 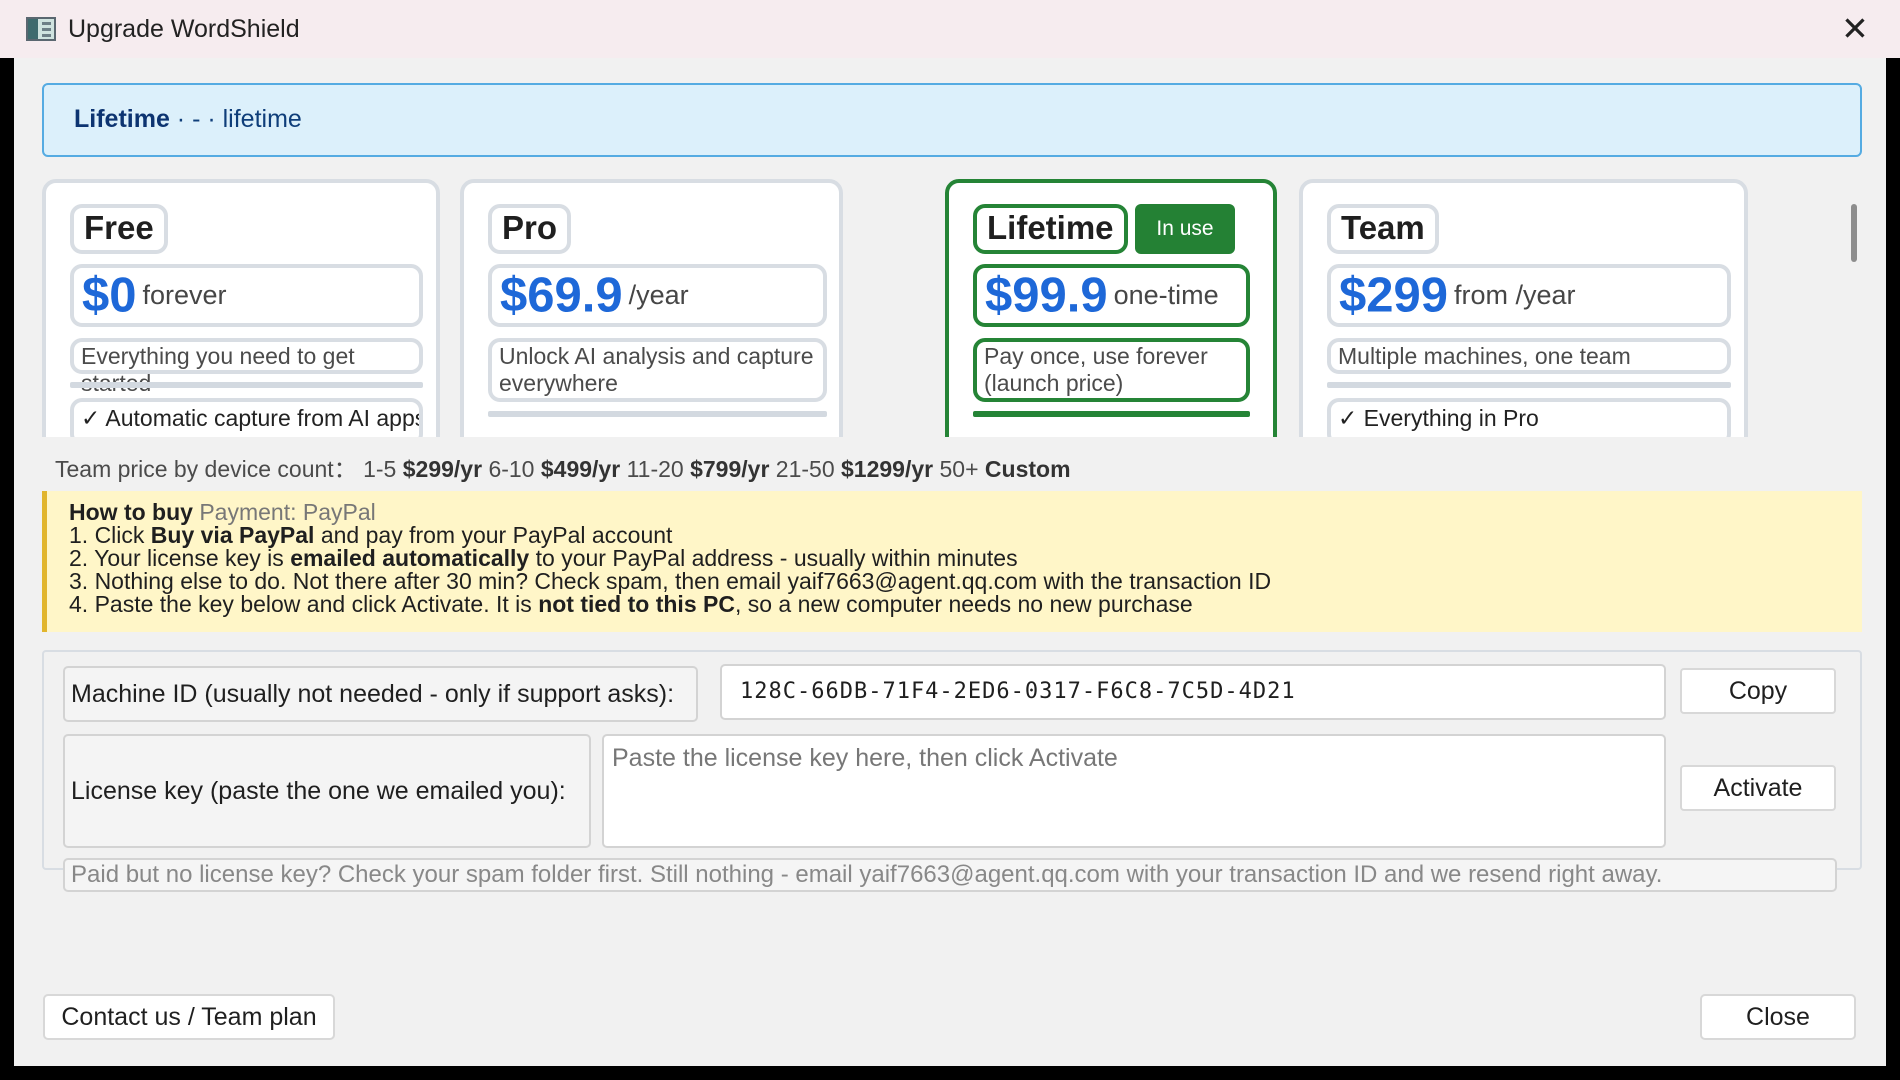 What do you see at coordinates (1111, 295) in the screenshot?
I see `price-box: $99.9 one-time` at bounding box center [1111, 295].